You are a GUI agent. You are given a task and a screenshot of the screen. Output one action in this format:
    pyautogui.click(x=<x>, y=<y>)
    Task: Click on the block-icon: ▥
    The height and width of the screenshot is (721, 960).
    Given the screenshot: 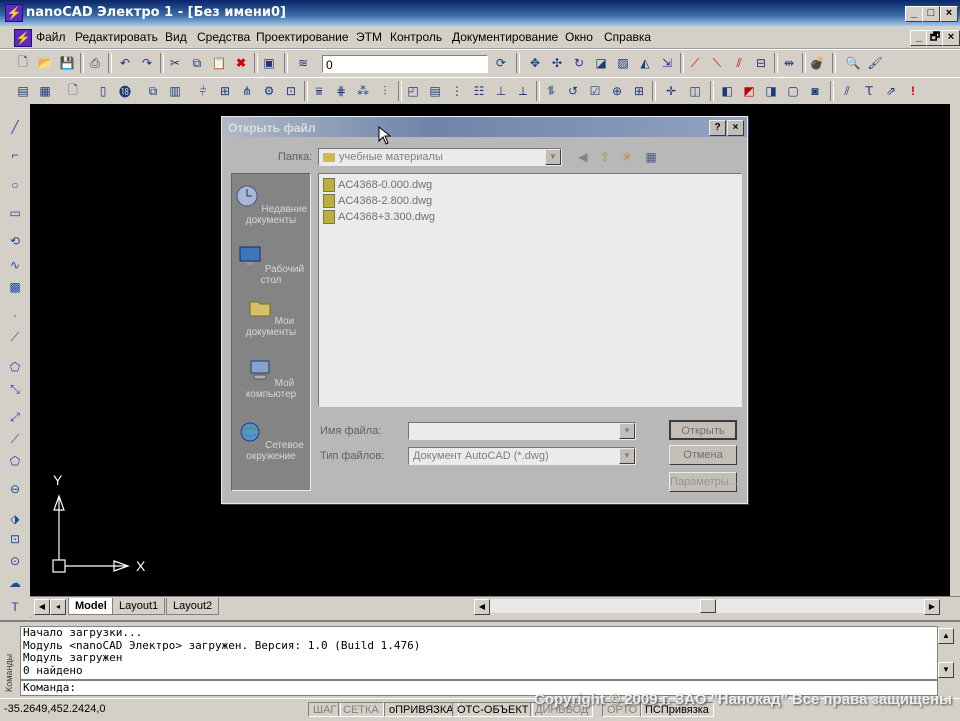 What is the action you would take?
    pyautogui.click(x=175, y=91)
    